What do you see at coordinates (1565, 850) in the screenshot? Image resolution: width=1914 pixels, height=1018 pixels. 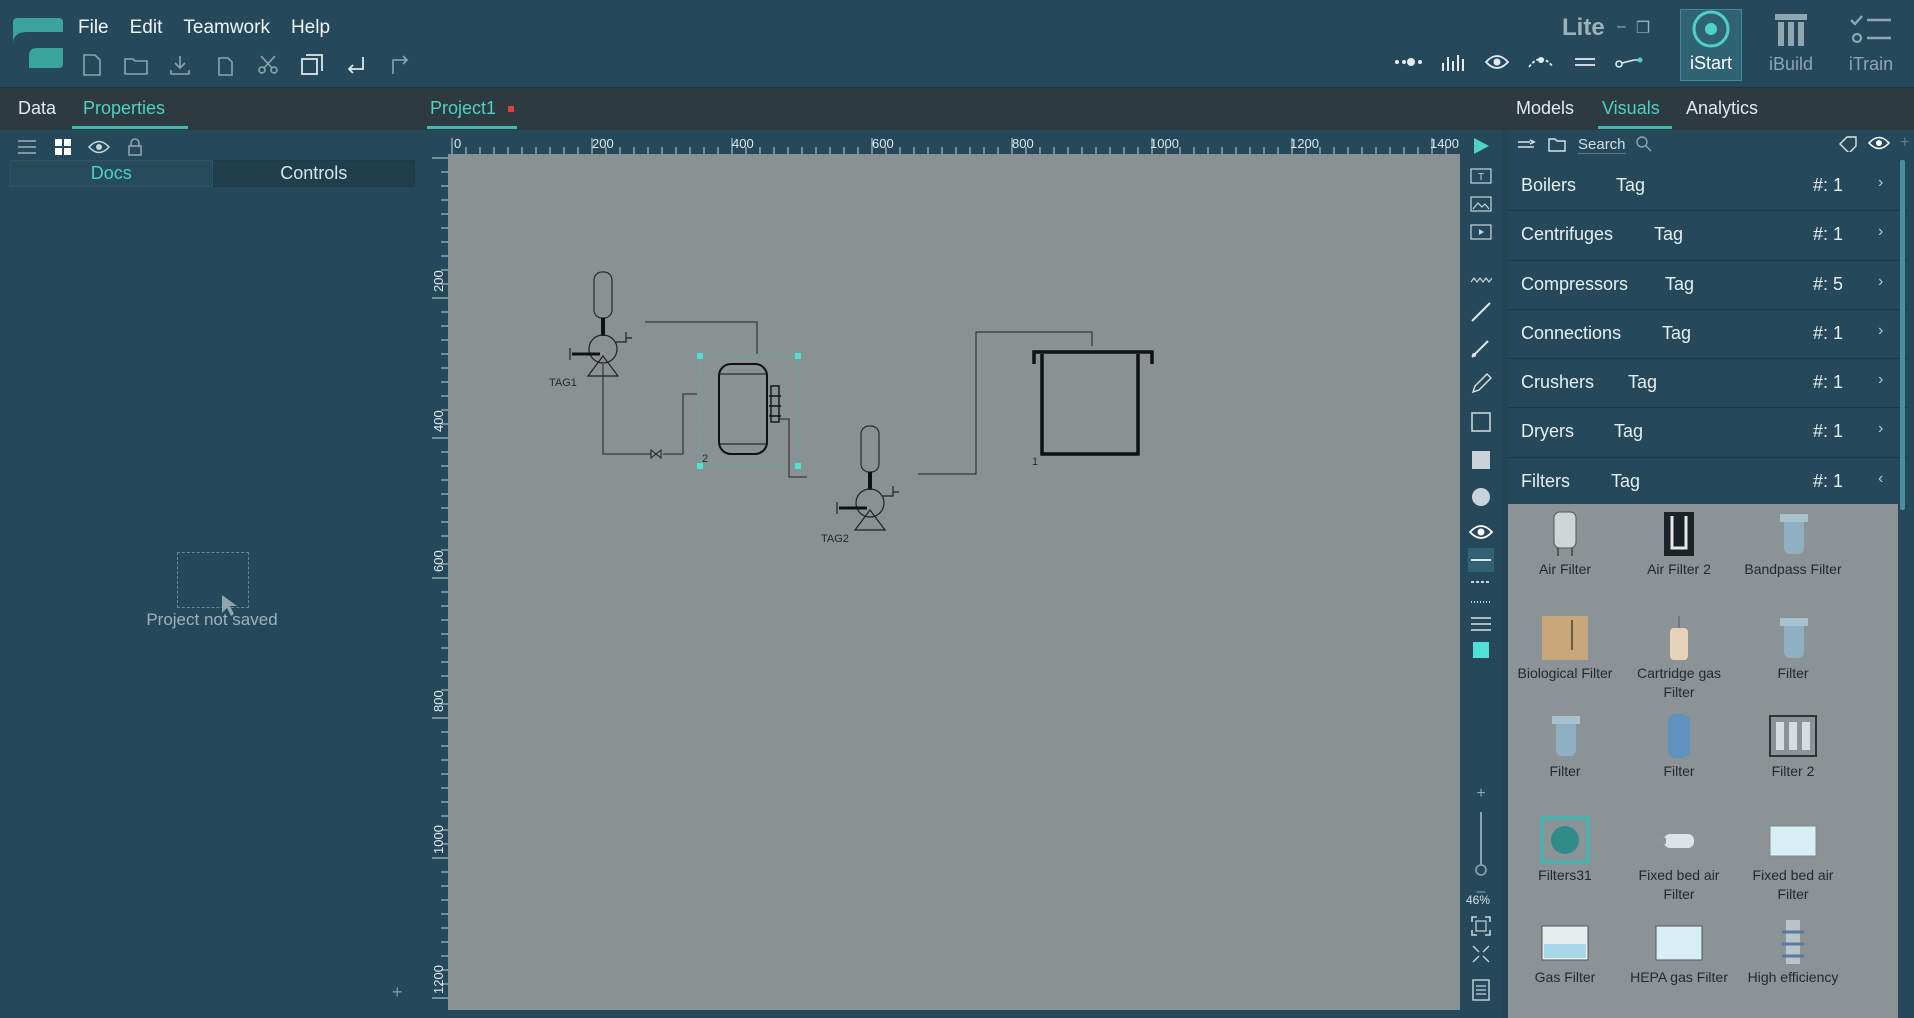 I see `gallery-item: Filters31` at bounding box center [1565, 850].